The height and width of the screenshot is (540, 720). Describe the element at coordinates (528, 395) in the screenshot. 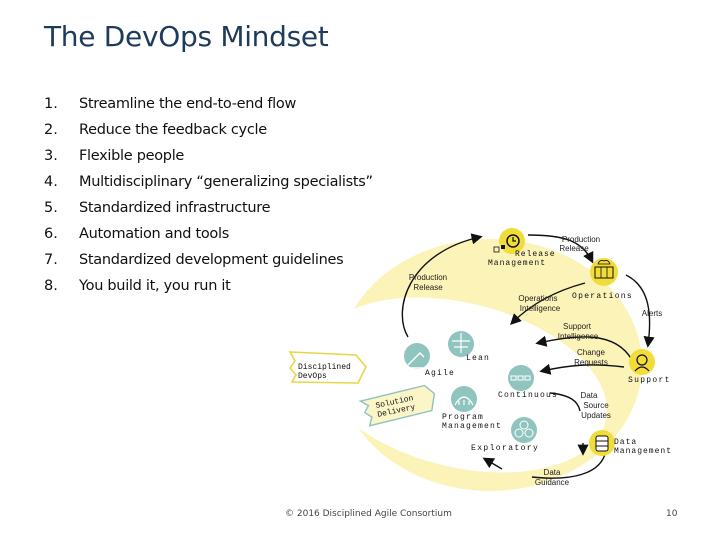

I see `svg-text: Continuous` at that location.